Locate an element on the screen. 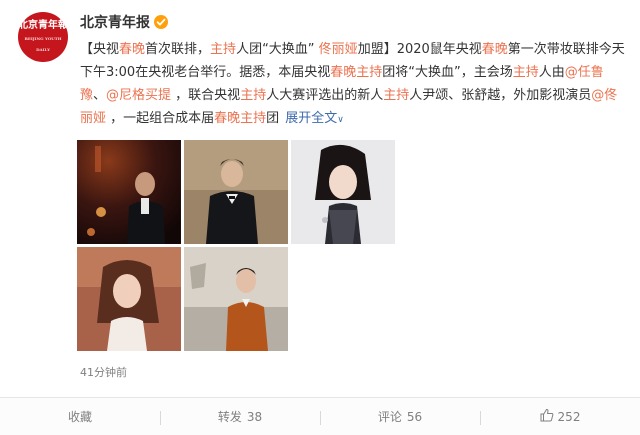 The image size is (640, 435). action-bar: 收藏 转发 38 评论 56 252 is located at coordinates (320, 416).